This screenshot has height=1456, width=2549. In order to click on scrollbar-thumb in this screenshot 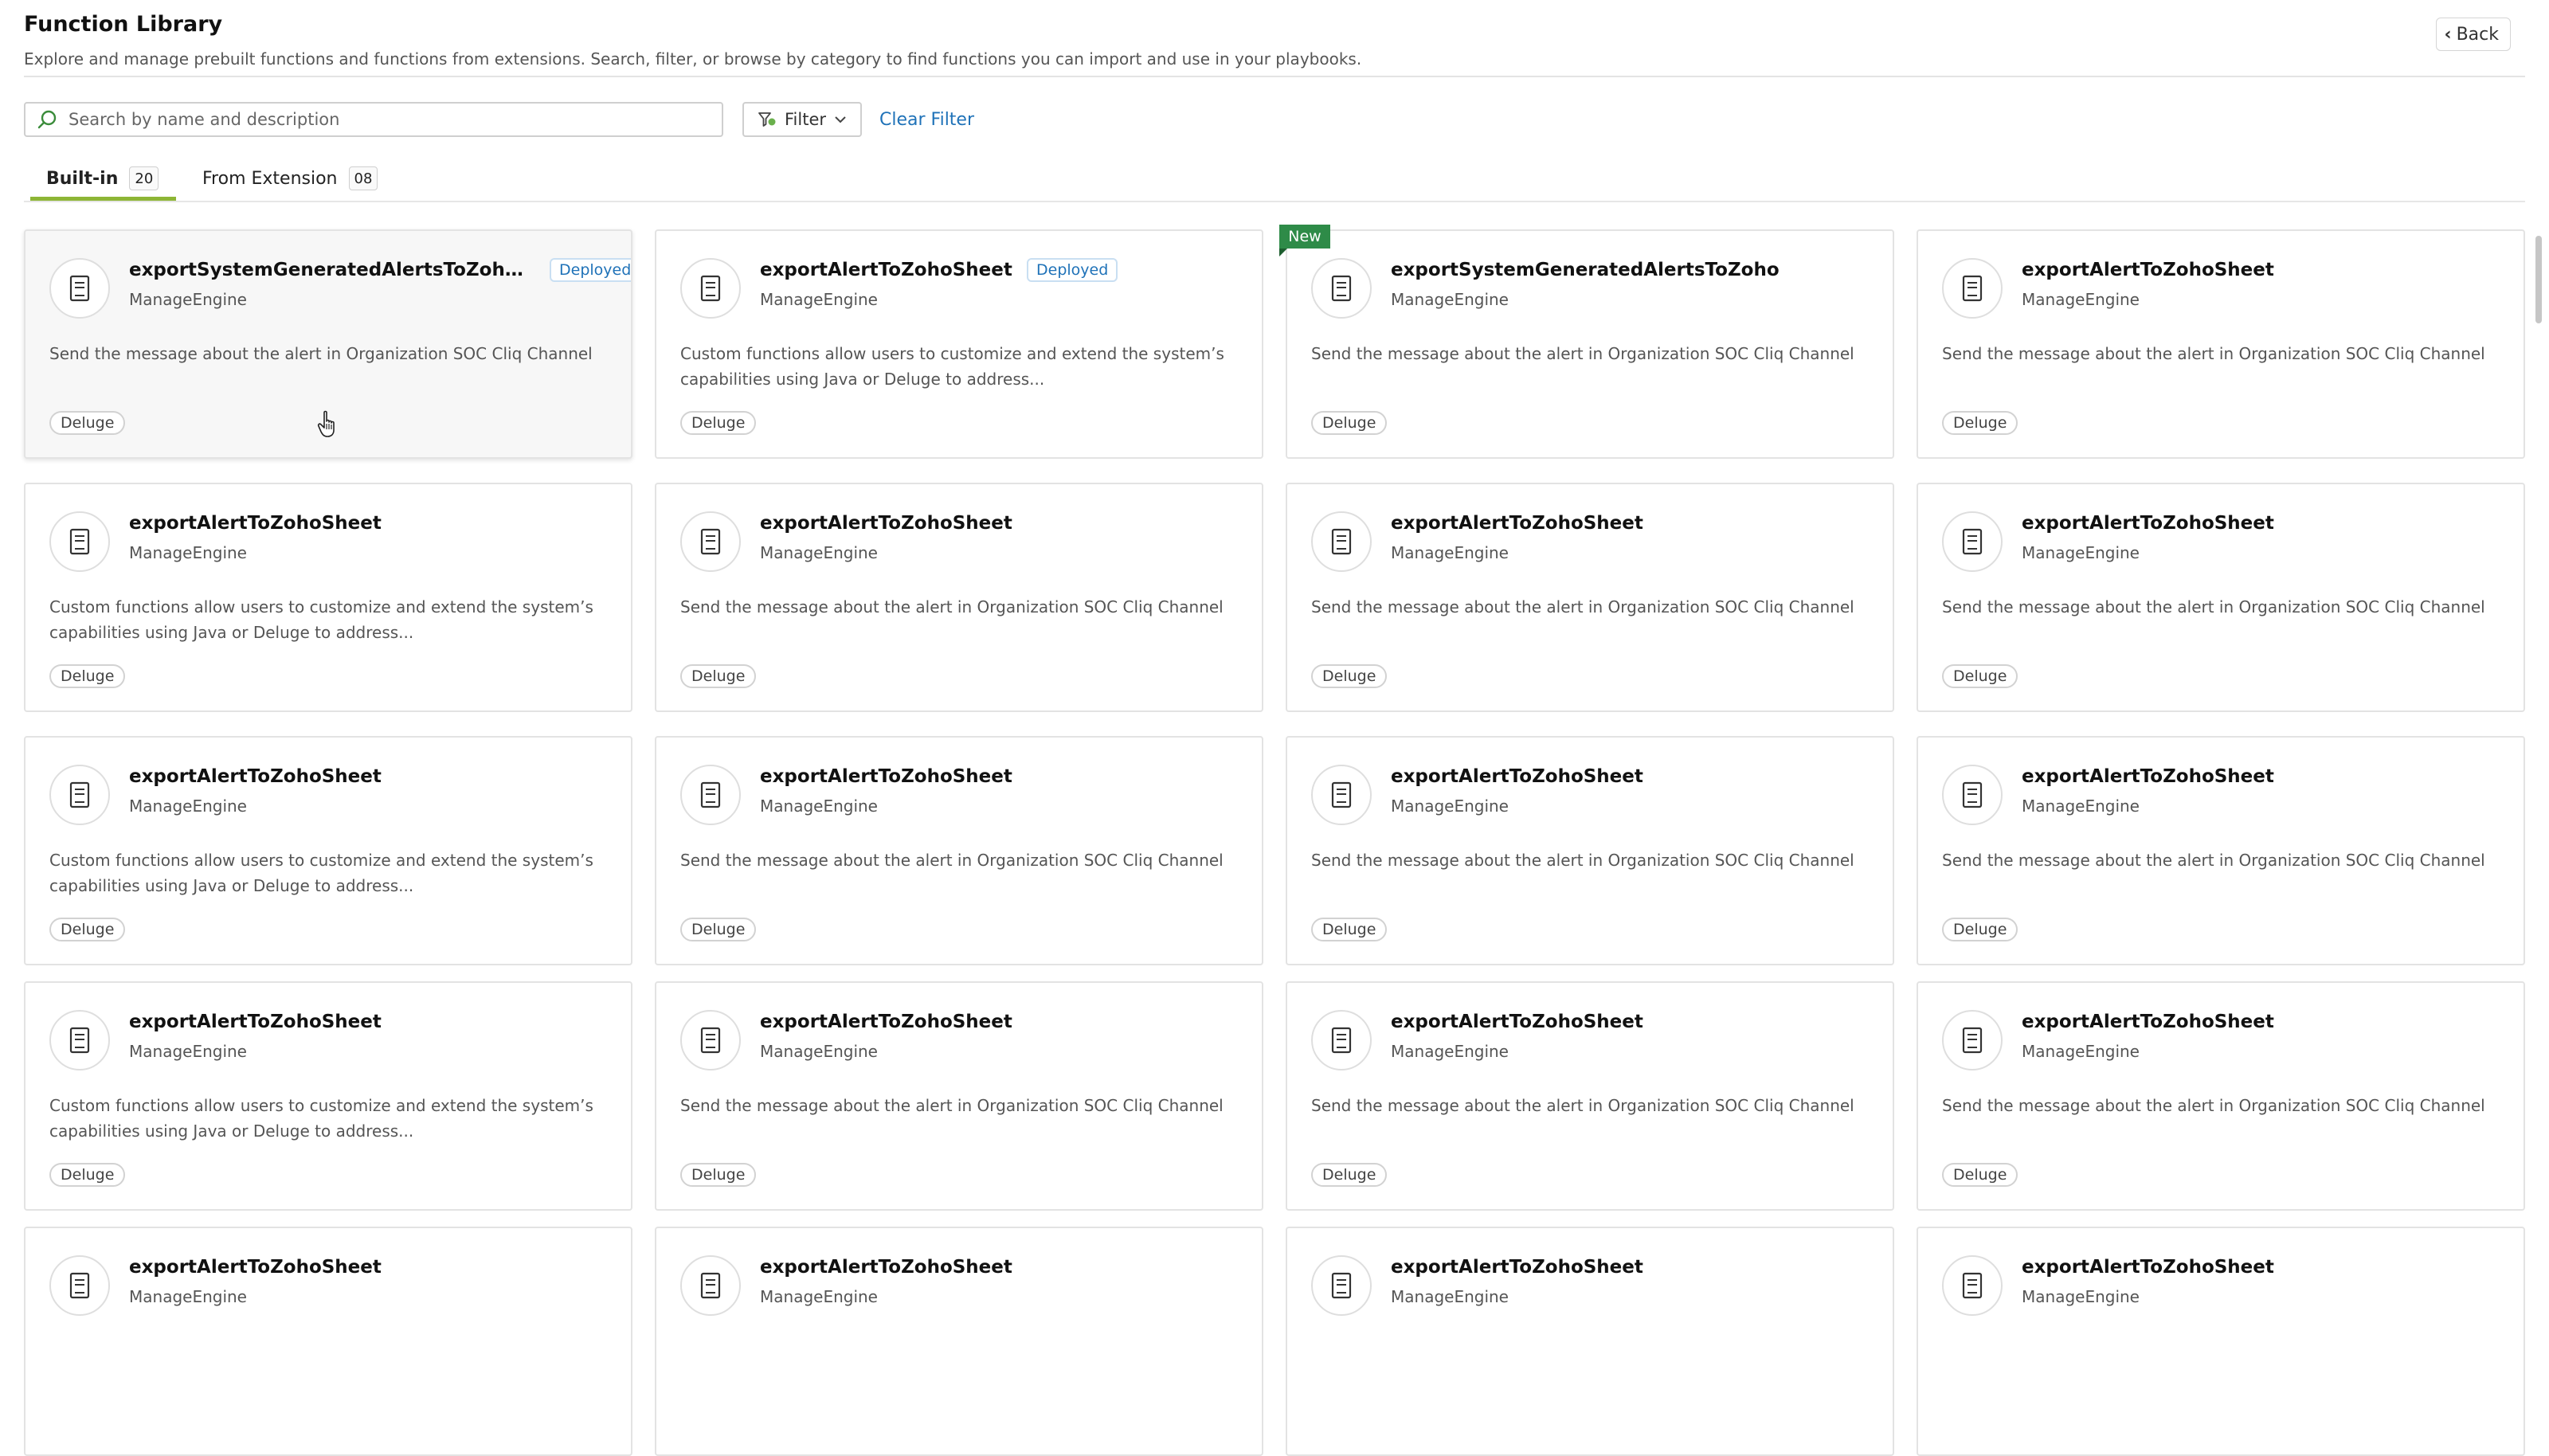, I will do `click(2538, 279)`.